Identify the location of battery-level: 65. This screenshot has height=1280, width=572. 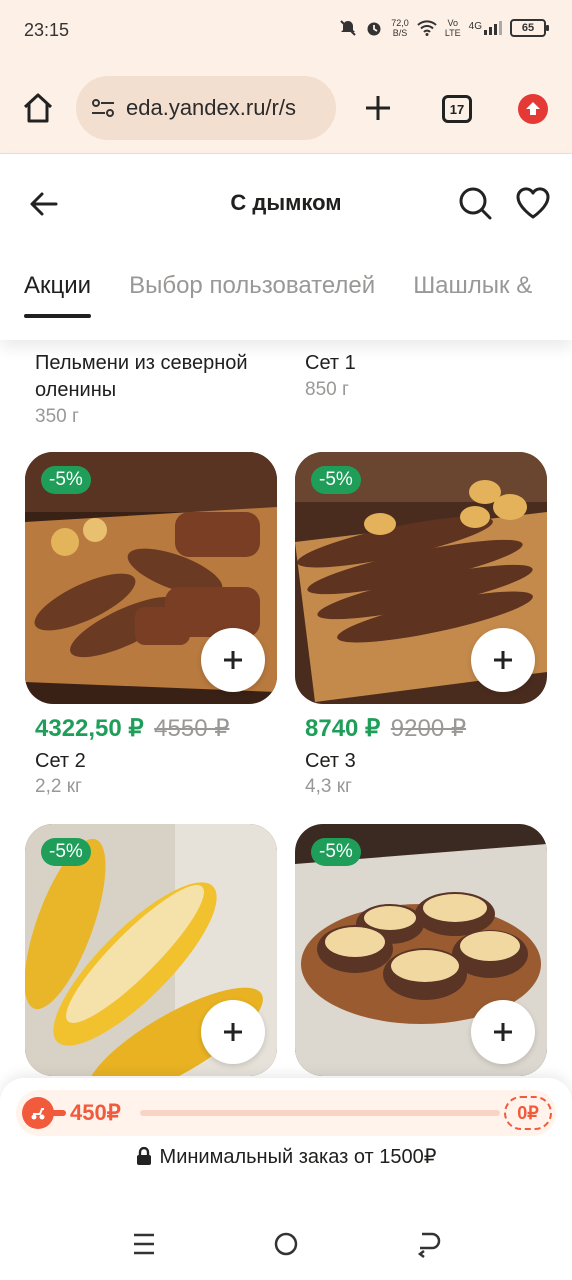
(528, 28).